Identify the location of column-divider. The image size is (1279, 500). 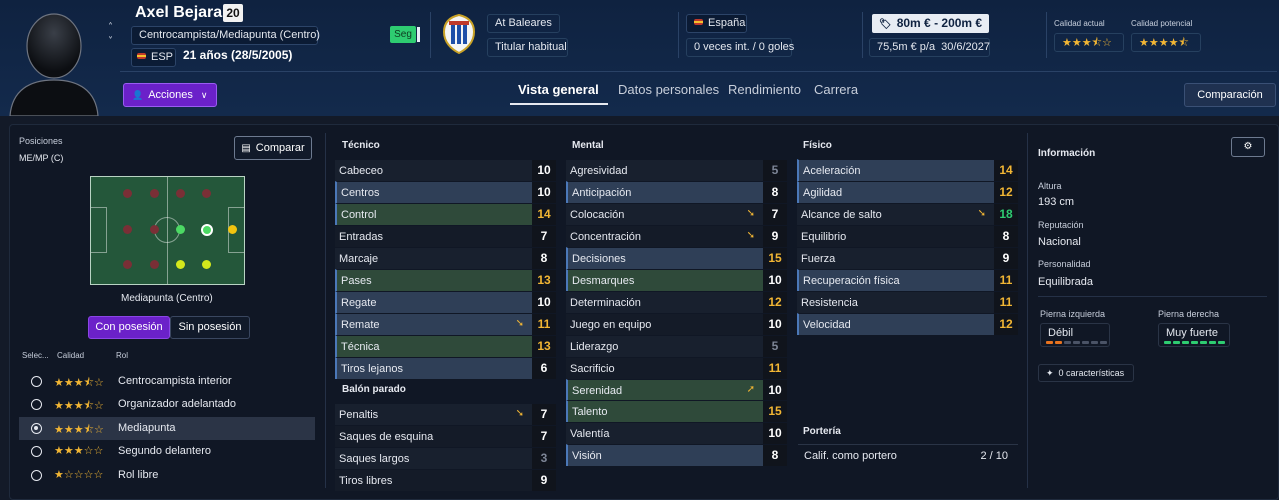
(1027, 310).